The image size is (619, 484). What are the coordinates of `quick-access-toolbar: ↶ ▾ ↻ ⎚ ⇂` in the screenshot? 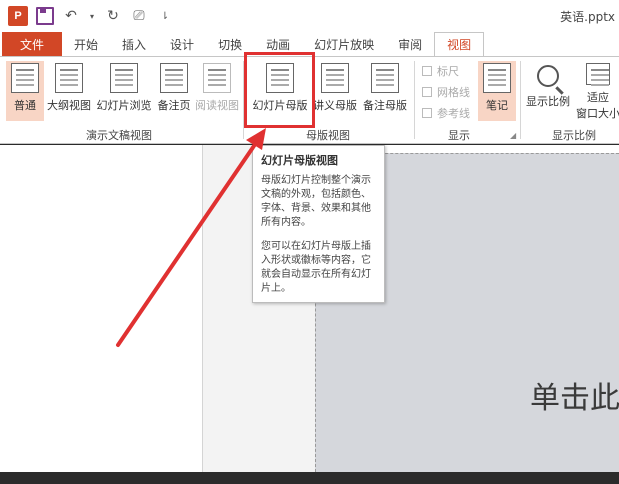 It's located at (105, 16).